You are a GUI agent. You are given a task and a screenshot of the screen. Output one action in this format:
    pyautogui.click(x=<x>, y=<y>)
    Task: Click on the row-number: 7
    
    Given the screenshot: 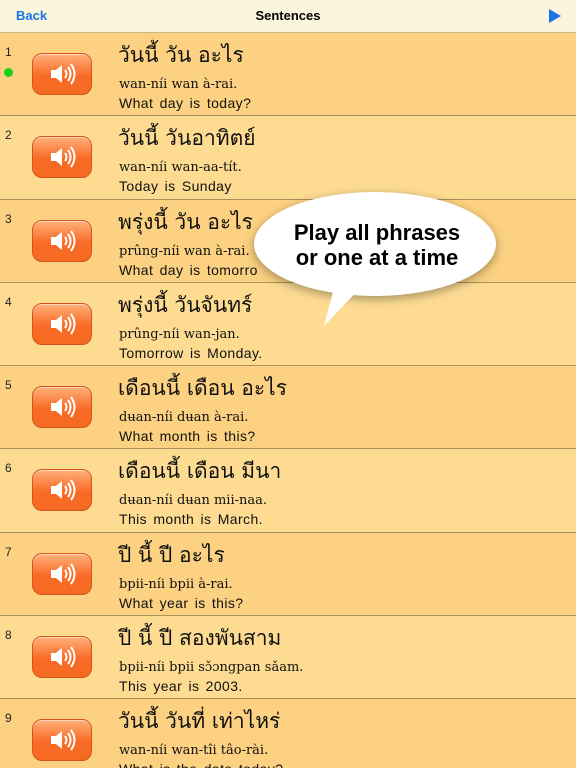 What is the action you would take?
    pyautogui.click(x=8, y=551)
    